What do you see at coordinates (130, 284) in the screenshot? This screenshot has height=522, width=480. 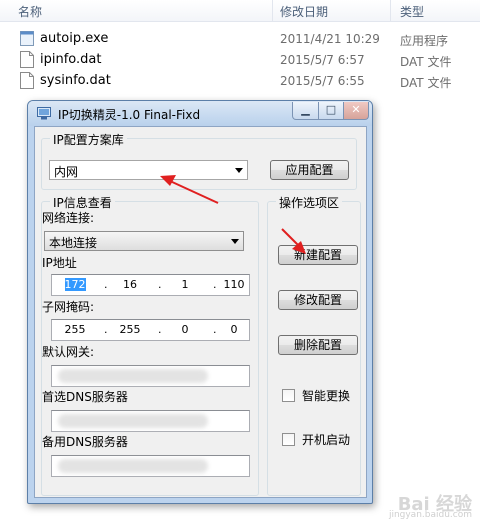 I see `ip-octet-2: 16` at bounding box center [130, 284].